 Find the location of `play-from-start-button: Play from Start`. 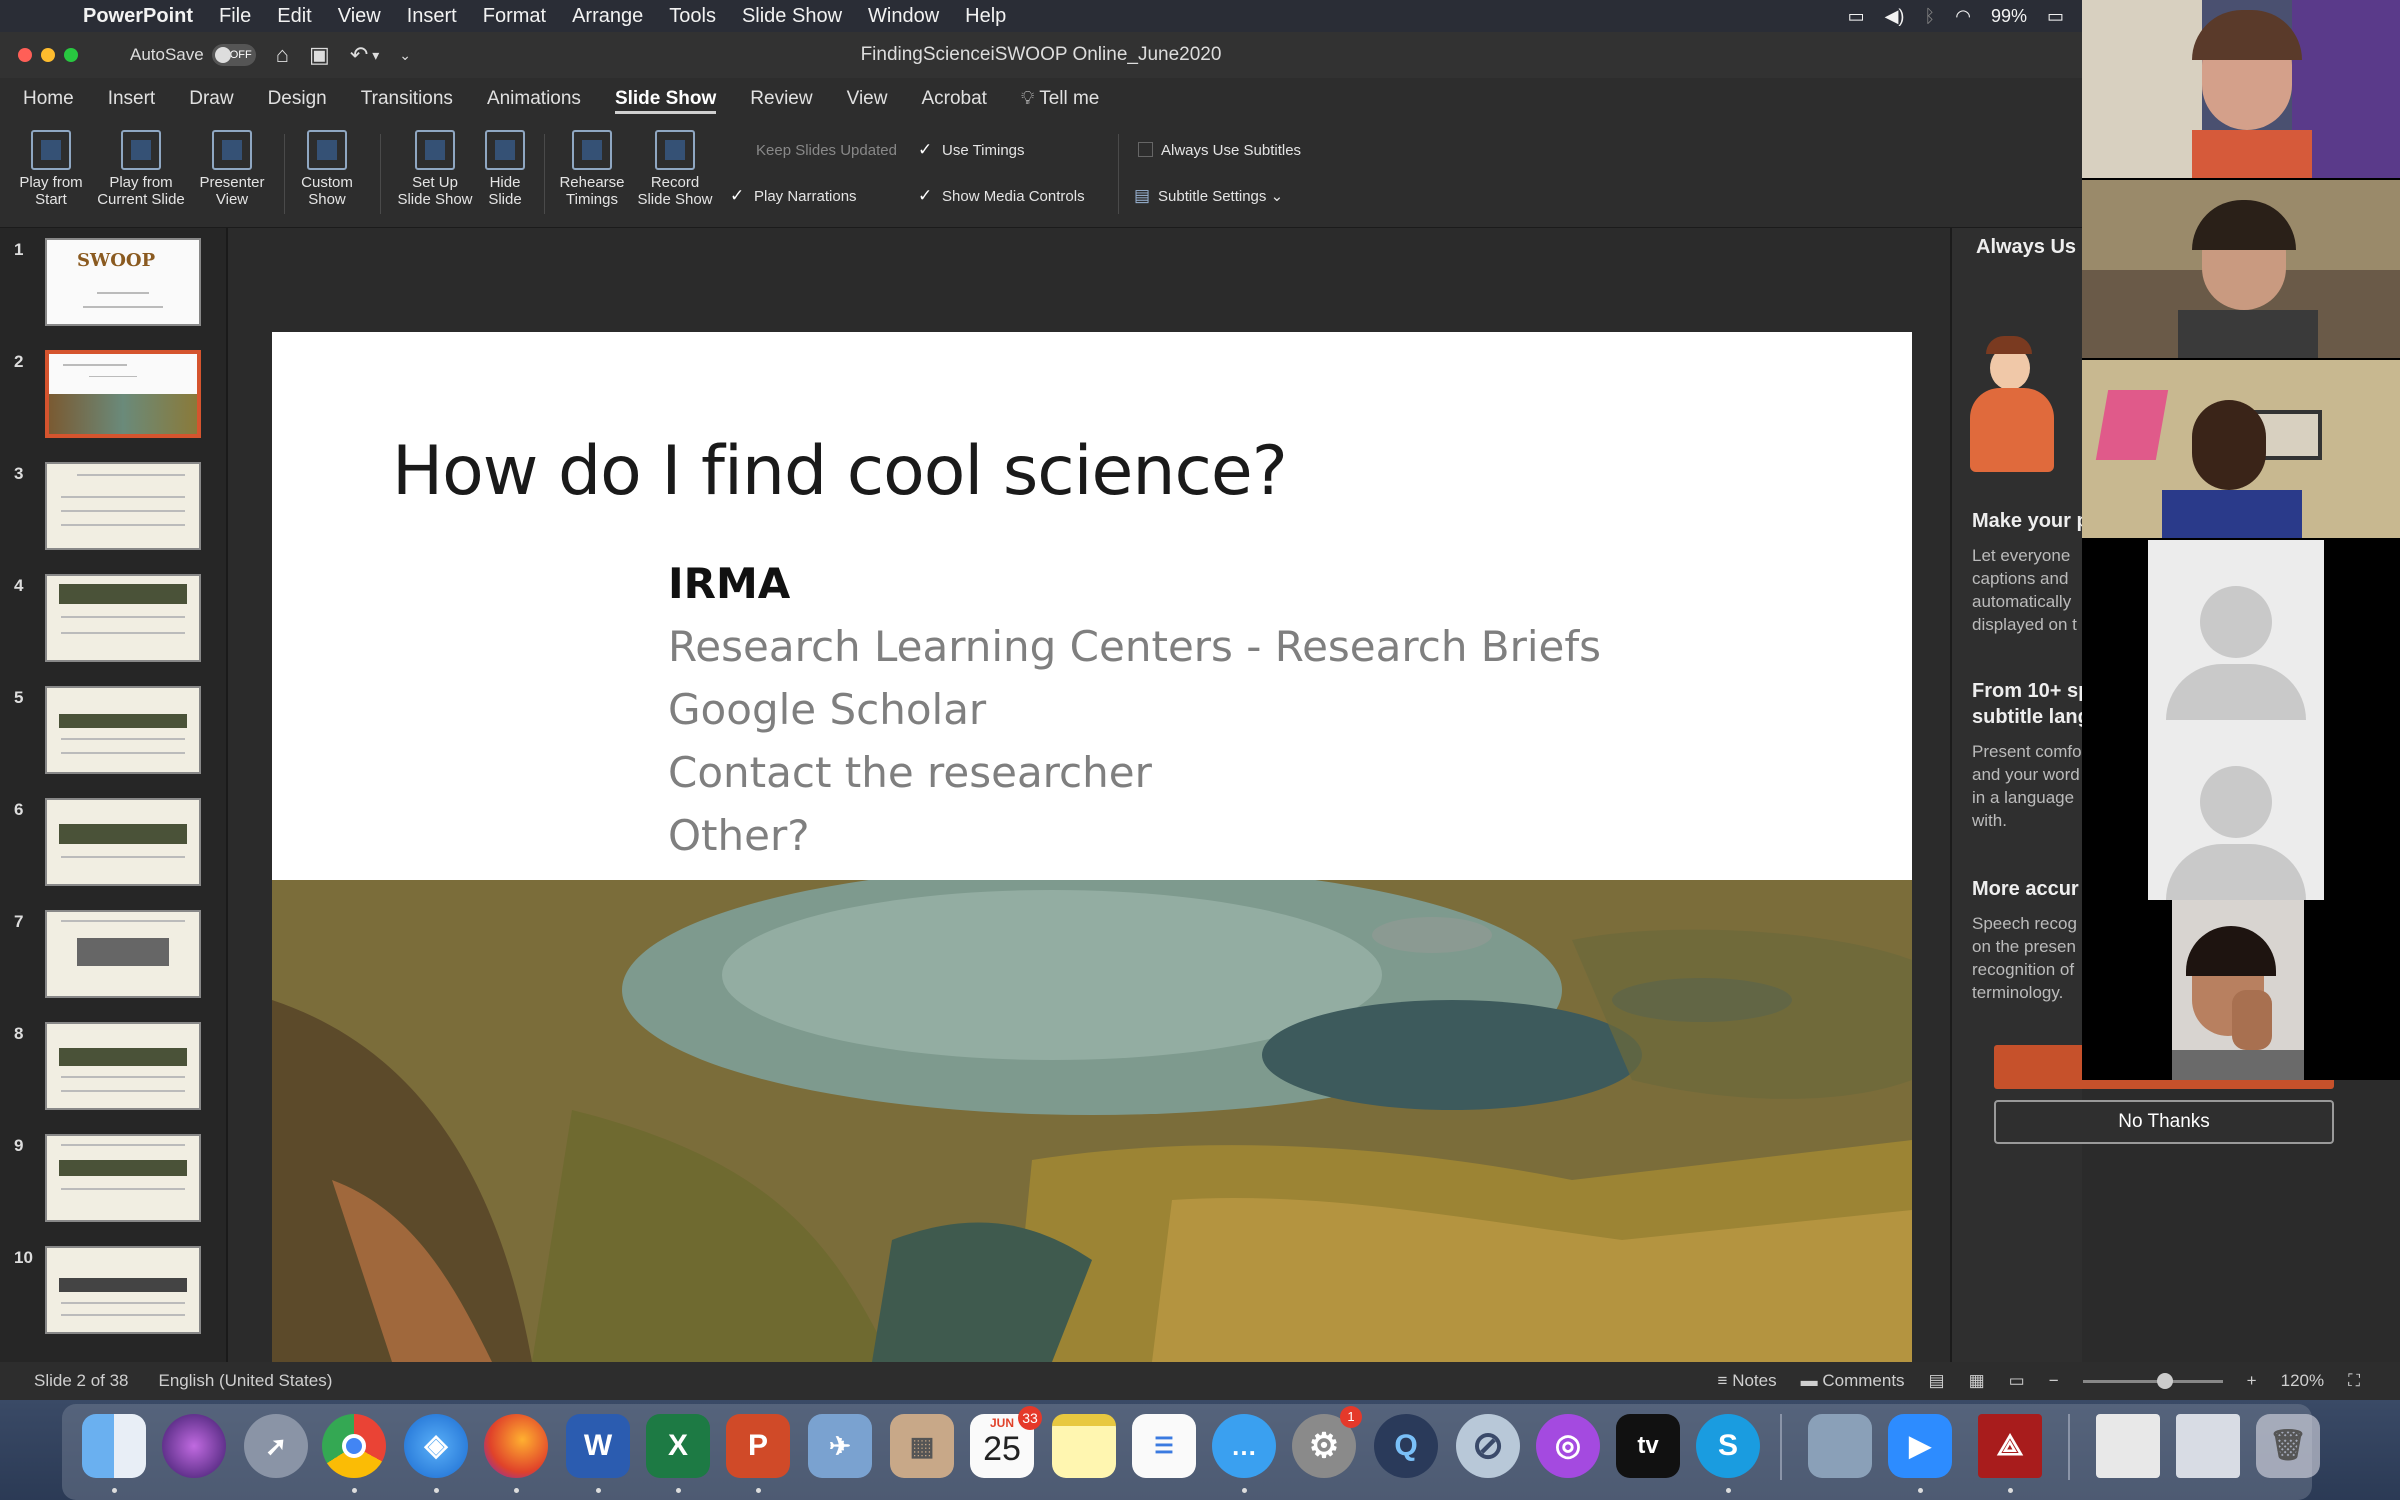

play-from-start-button: Play from Start is located at coordinates (51, 169).